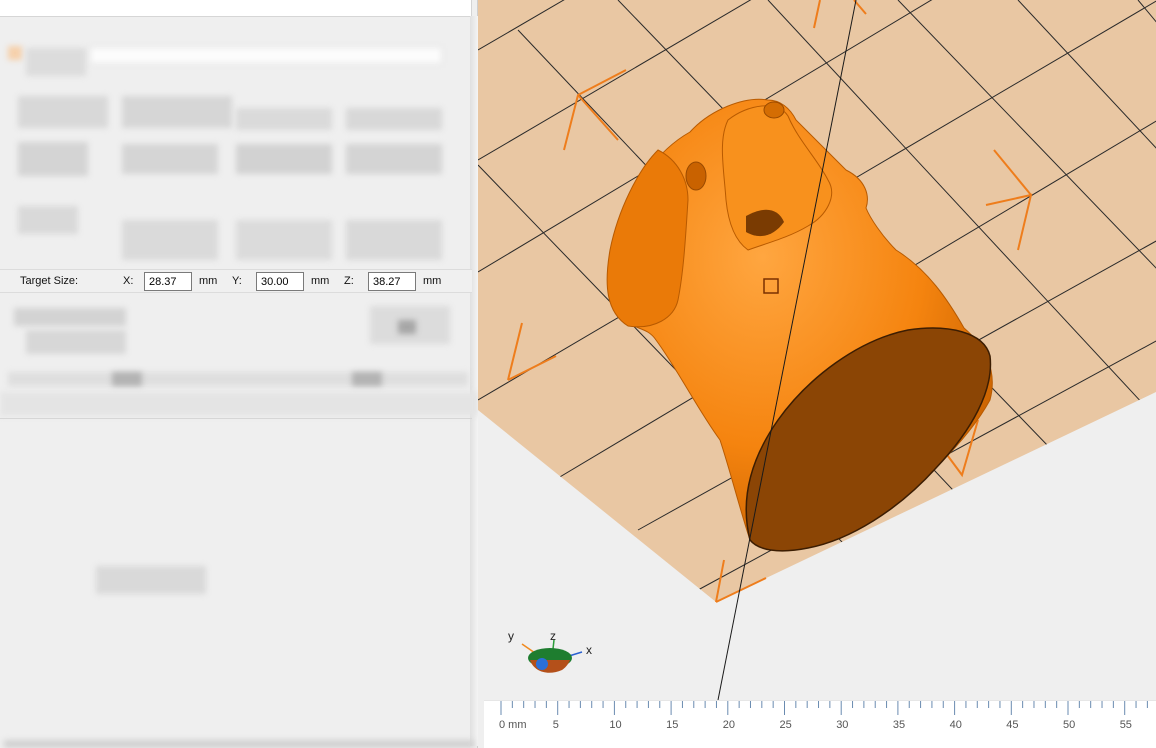 The image size is (1156, 748). Describe the element at coordinates (550, 666) in the screenshot. I see `gizmo-sphere-front` at that location.